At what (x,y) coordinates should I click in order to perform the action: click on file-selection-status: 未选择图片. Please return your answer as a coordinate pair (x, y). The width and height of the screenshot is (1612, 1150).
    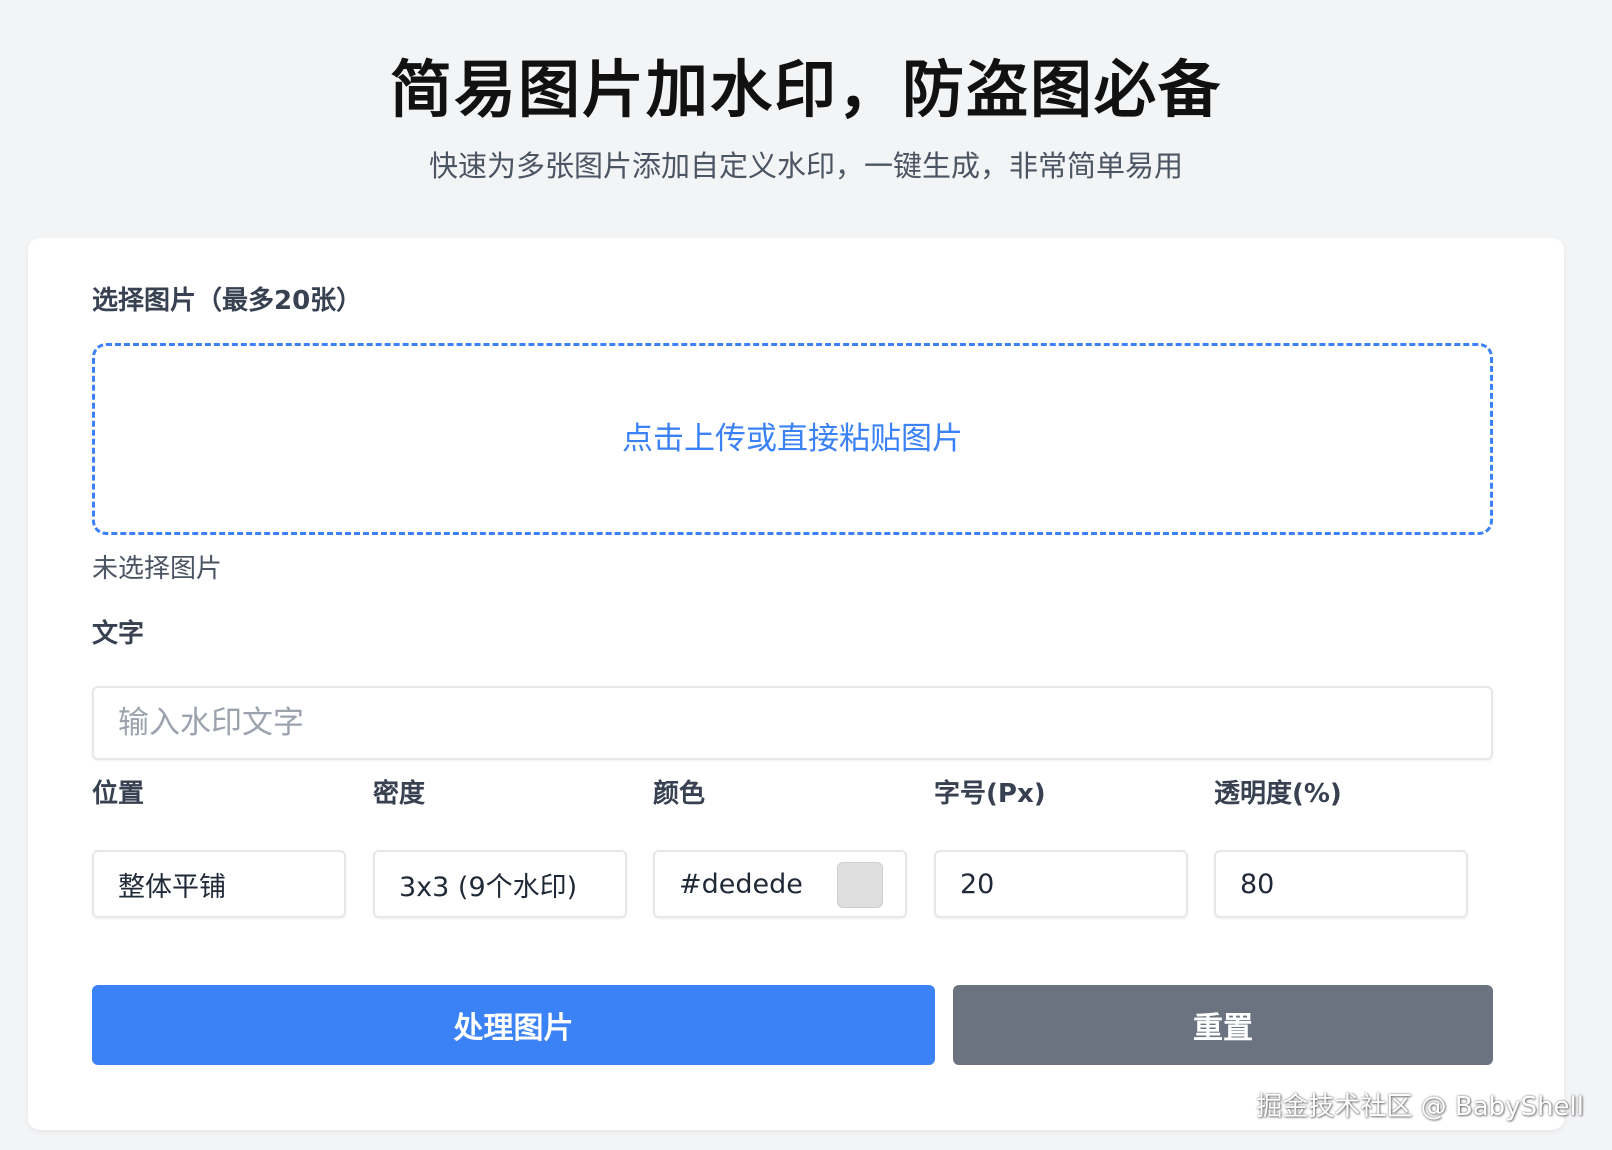
    Looking at the image, I should click on (157, 569).